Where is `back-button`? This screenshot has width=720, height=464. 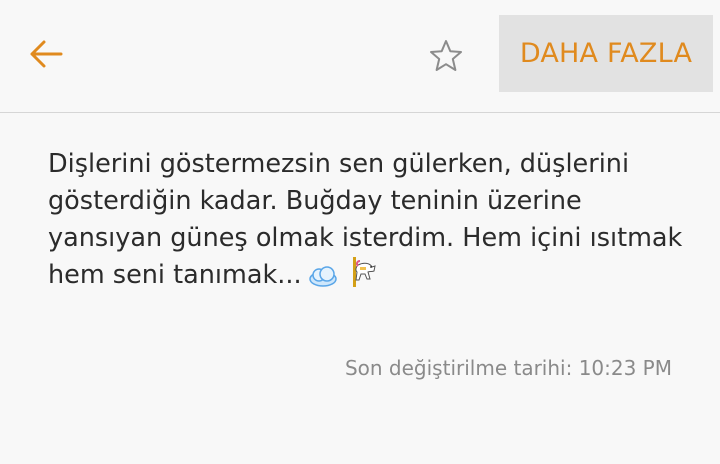
back-button is located at coordinates (46, 56).